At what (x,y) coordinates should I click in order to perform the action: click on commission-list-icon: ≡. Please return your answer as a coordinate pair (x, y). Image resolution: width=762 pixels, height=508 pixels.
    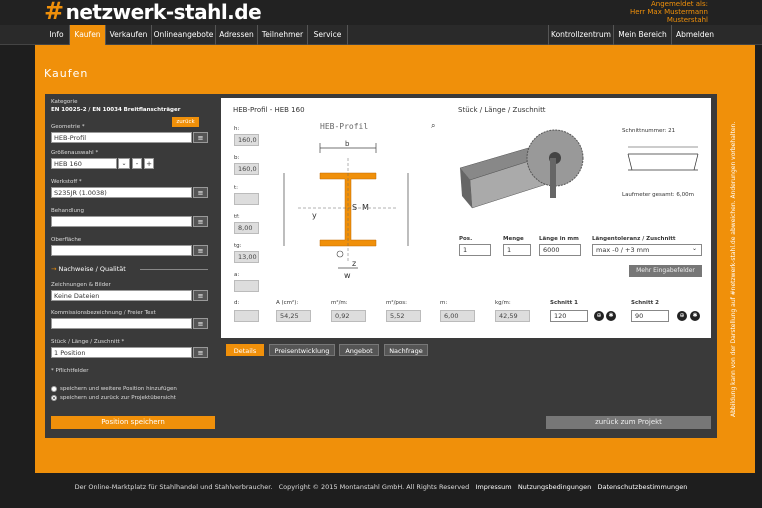
    Looking at the image, I should click on (200, 323).